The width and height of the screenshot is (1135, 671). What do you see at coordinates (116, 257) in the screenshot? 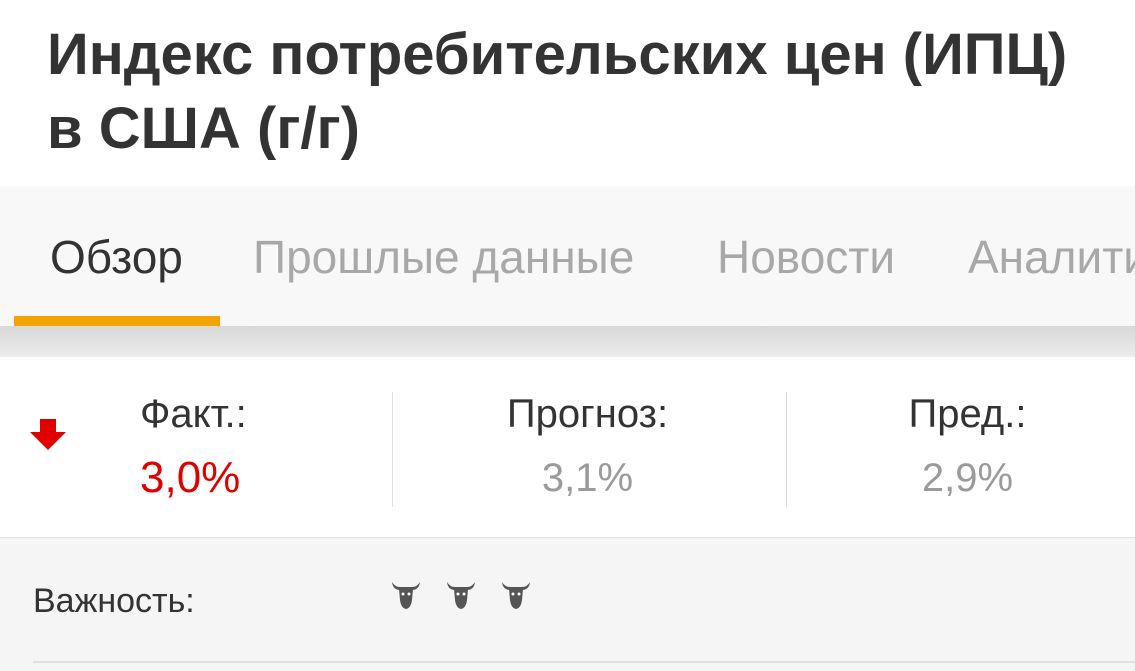
I see `tab-overview: Обзор` at bounding box center [116, 257].